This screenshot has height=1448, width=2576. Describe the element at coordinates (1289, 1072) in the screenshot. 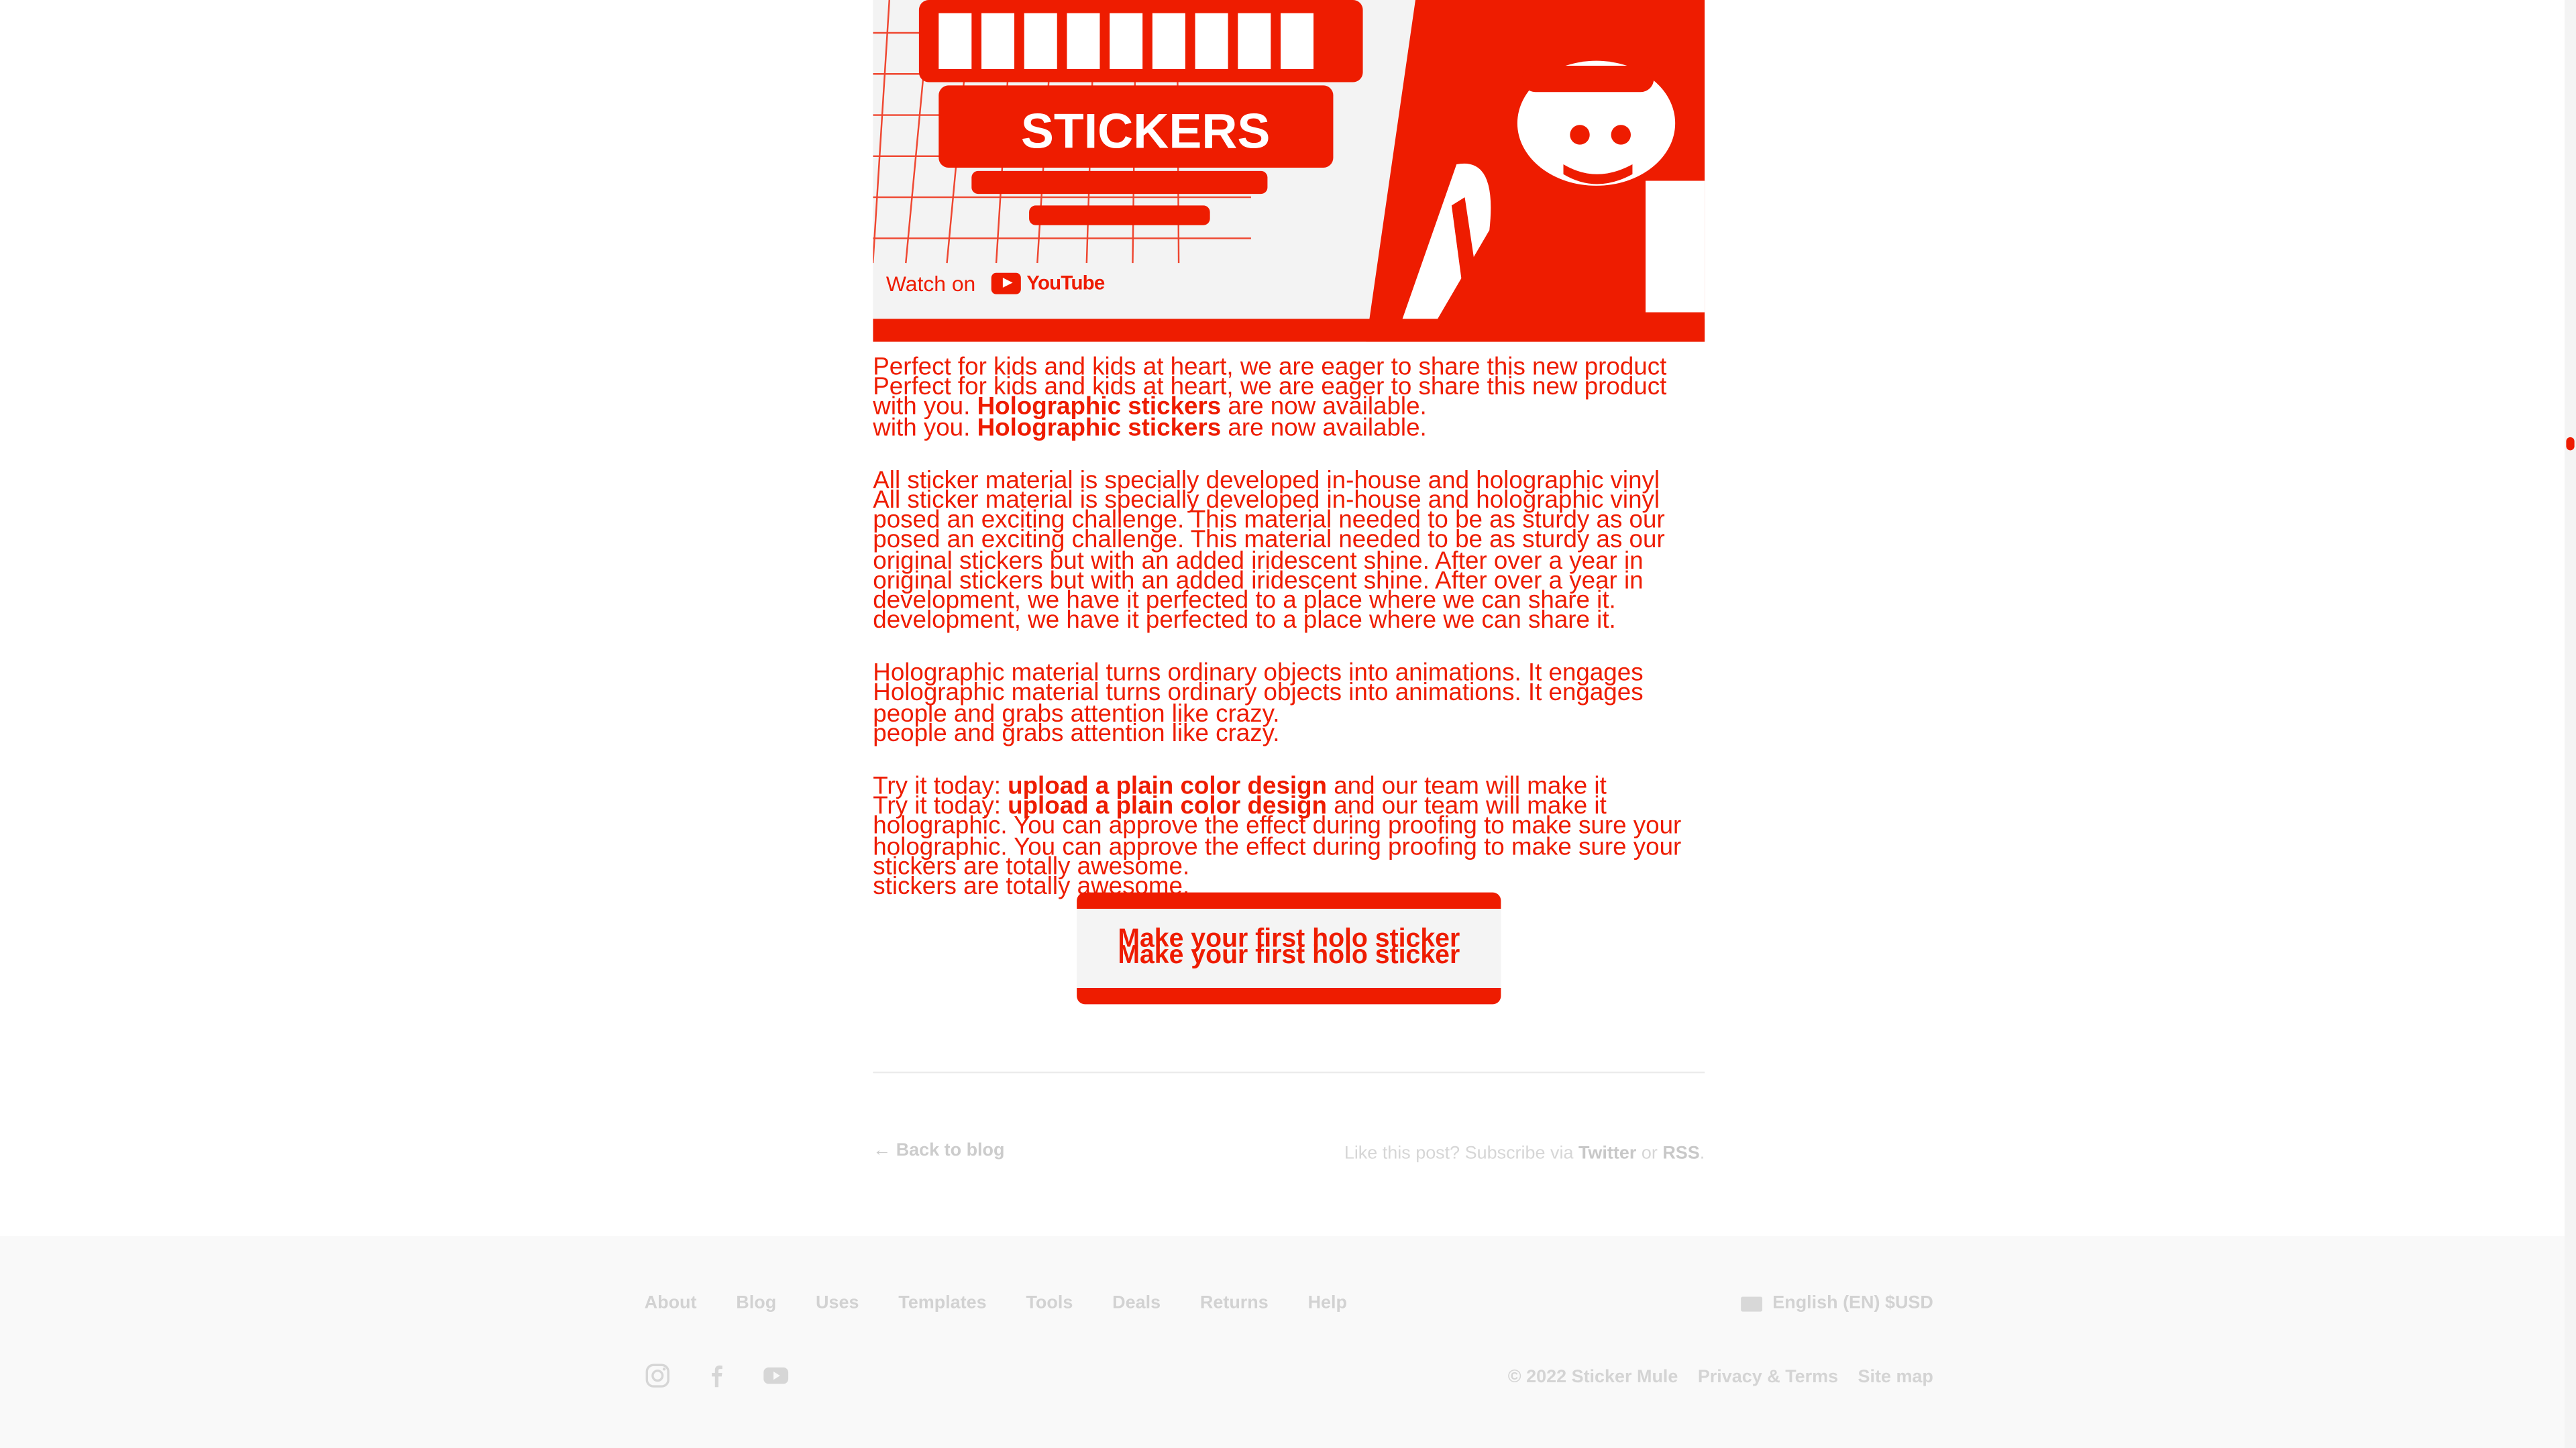

I see `divider` at that location.